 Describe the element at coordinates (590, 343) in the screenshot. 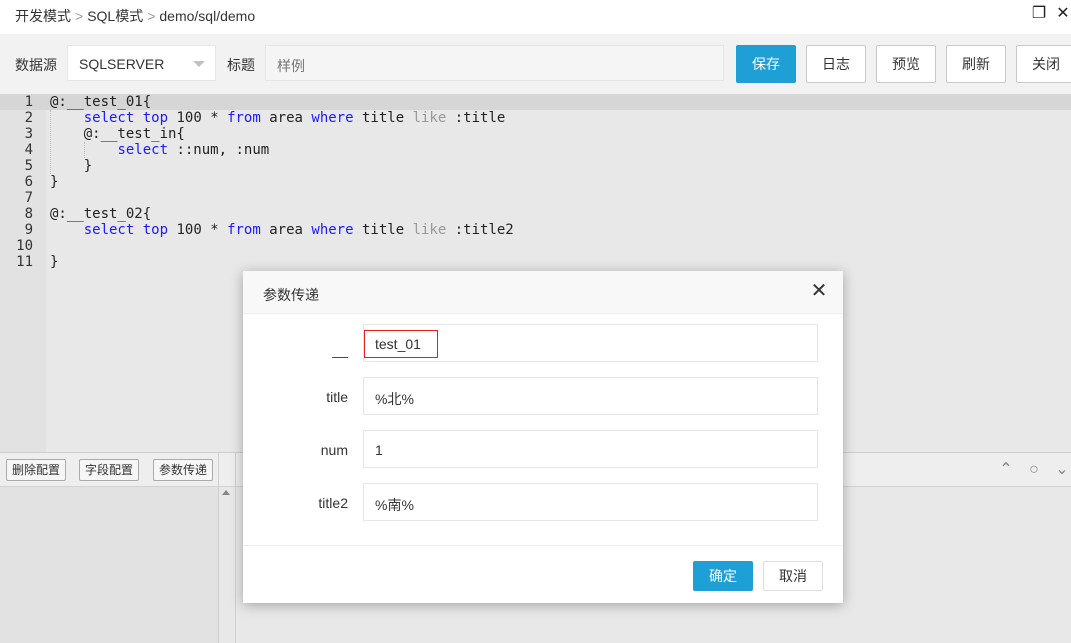

I see `param-input: test_01` at that location.